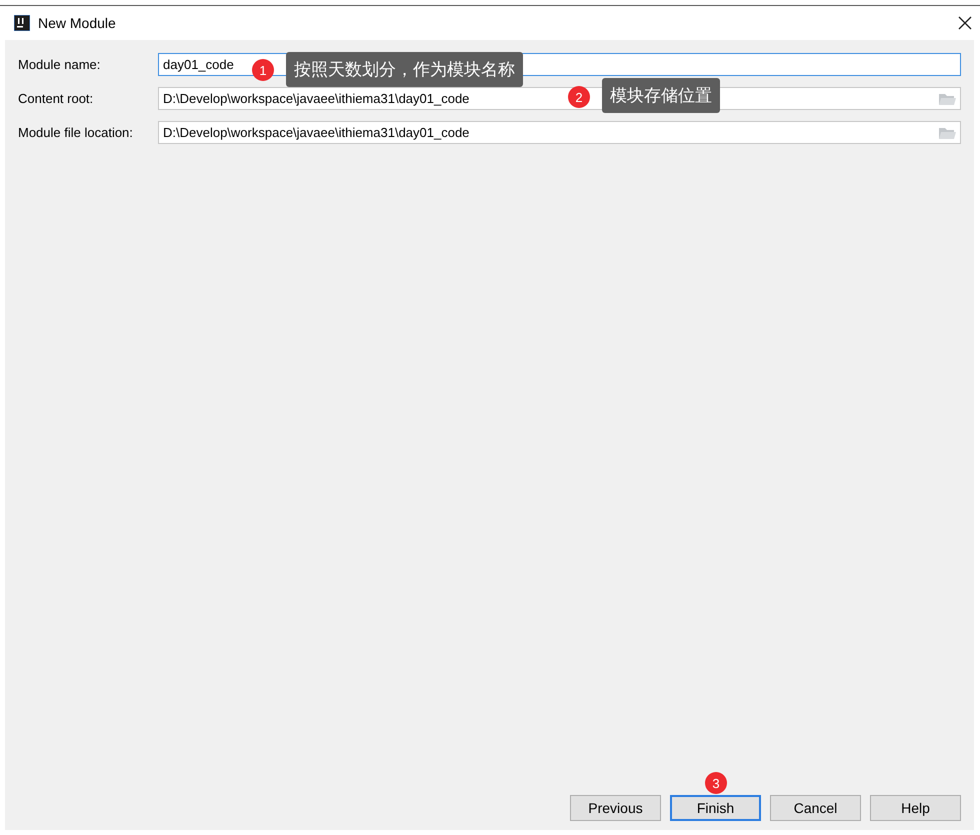  Describe the element at coordinates (559, 132) in the screenshot. I see `text-field: D:\Develop\workspace\javaee\ithiema31\day01_code` at that location.